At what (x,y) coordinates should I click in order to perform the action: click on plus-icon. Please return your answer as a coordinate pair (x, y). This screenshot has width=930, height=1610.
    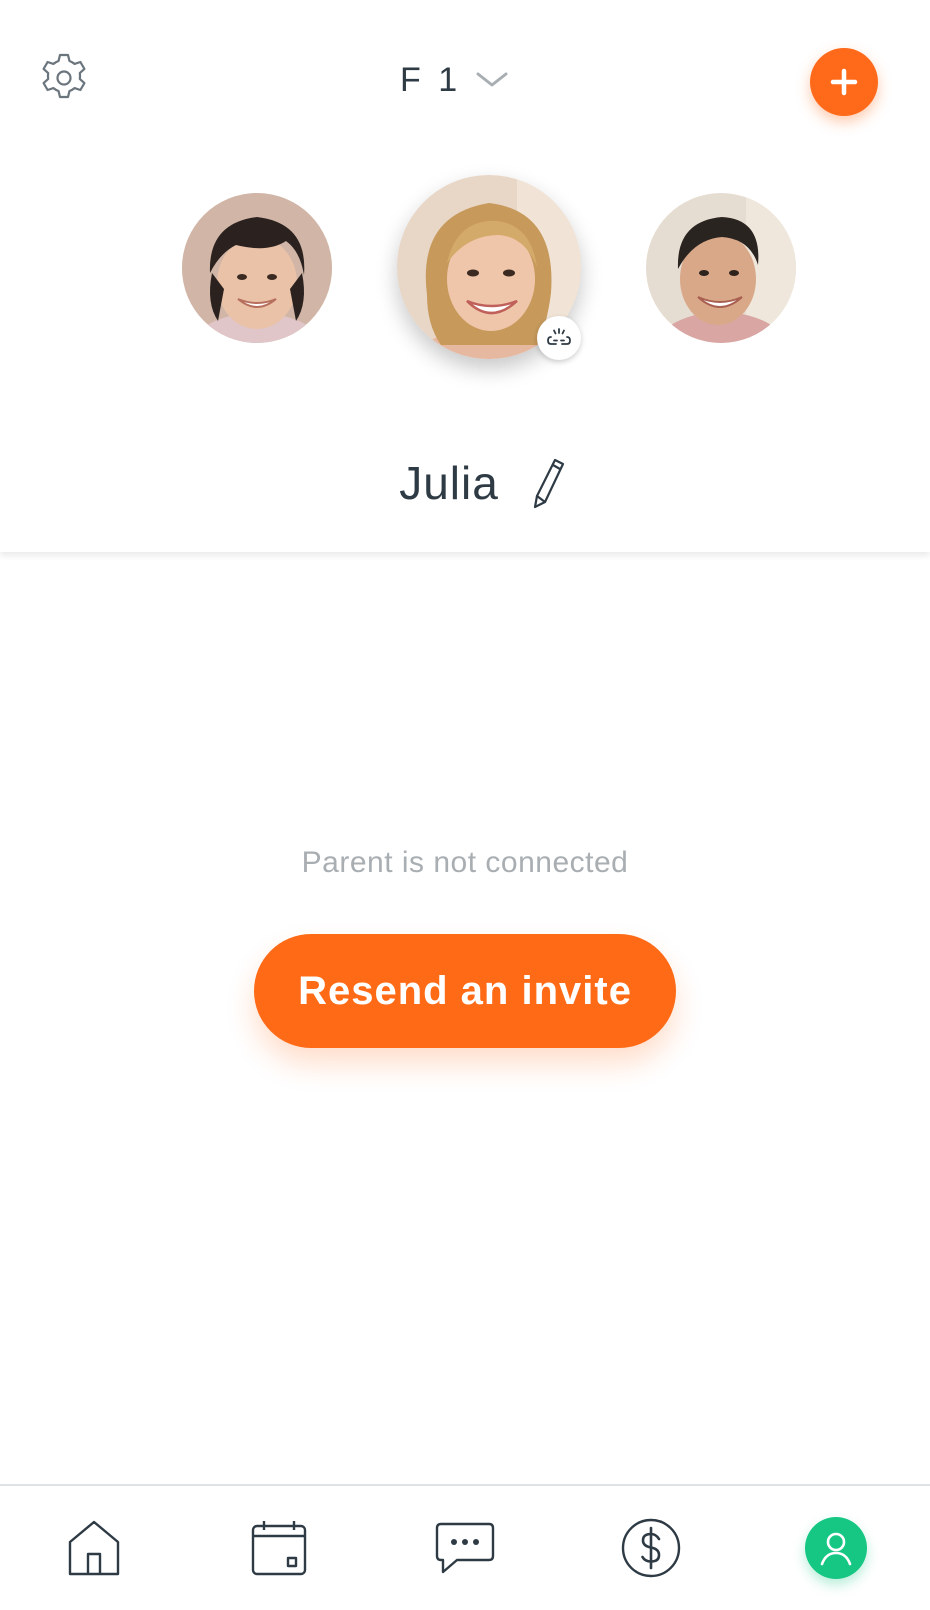
    Looking at the image, I should click on (844, 82).